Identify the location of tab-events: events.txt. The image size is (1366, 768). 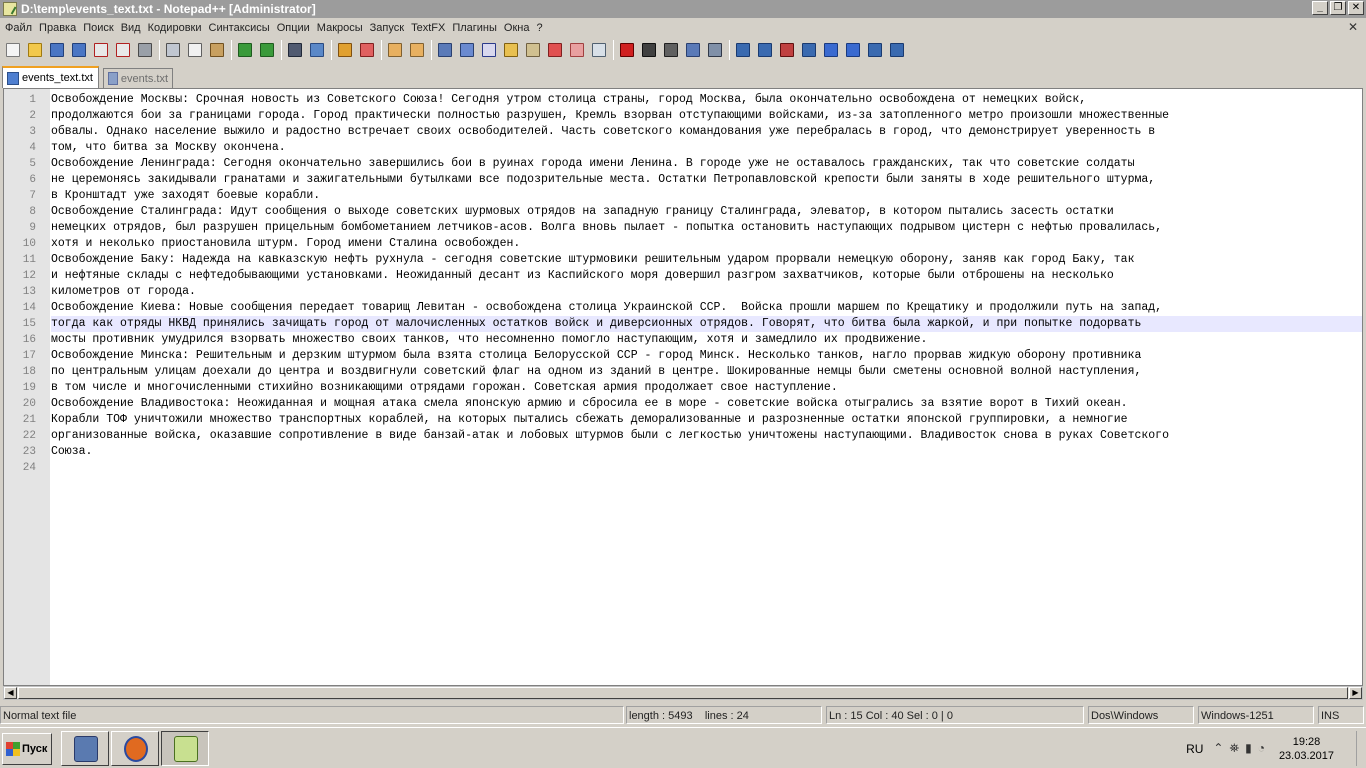
(138, 78).